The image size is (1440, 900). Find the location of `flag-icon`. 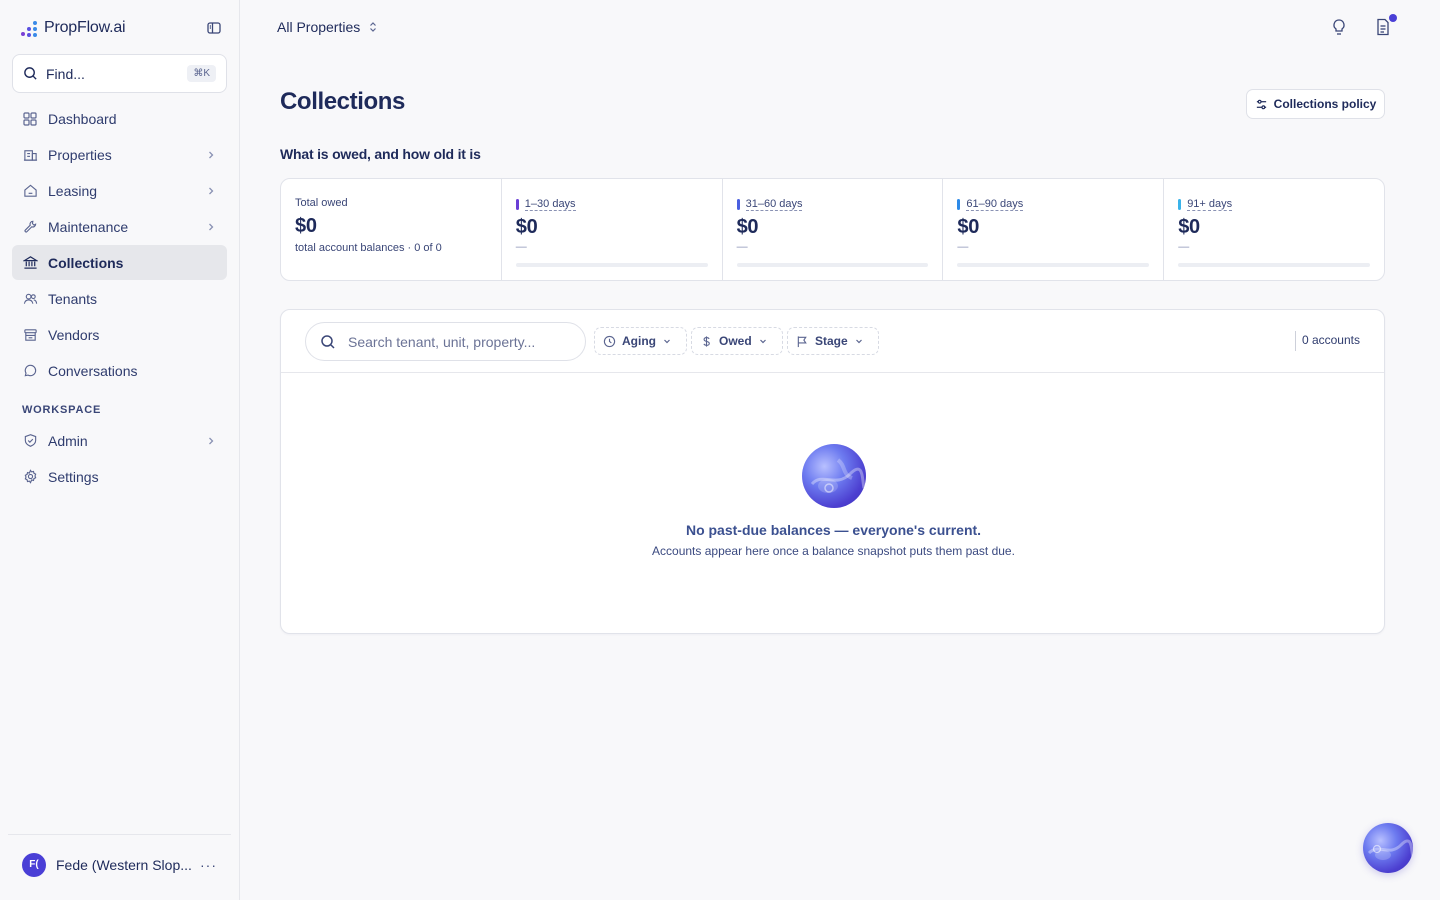

flag-icon is located at coordinates (802, 341).